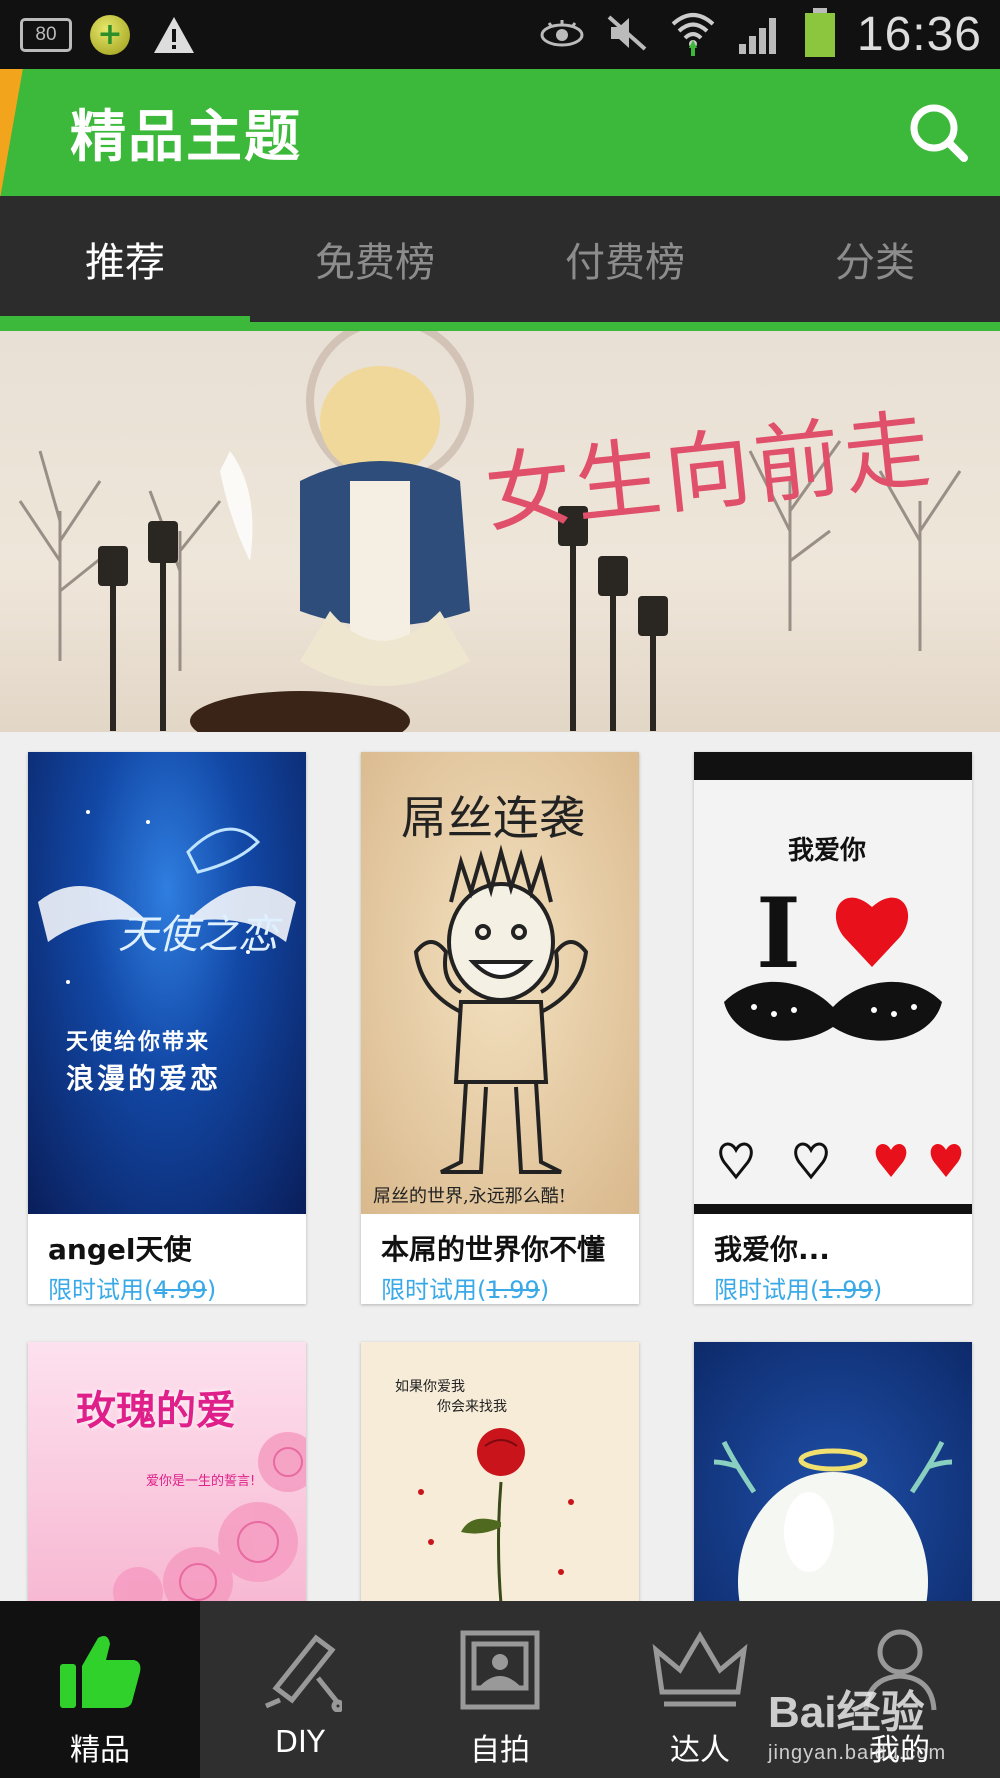 The image size is (1000, 1778). What do you see at coordinates (833, 1522) in the screenshot?
I see `angel-egg-illustration` at bounding box center [833, 1522].